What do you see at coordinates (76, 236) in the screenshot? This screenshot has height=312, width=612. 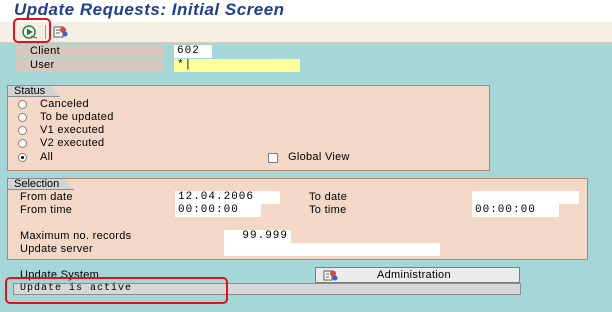 I see `max-records-label: Maximum no. records` at bounding box center [76, 236].